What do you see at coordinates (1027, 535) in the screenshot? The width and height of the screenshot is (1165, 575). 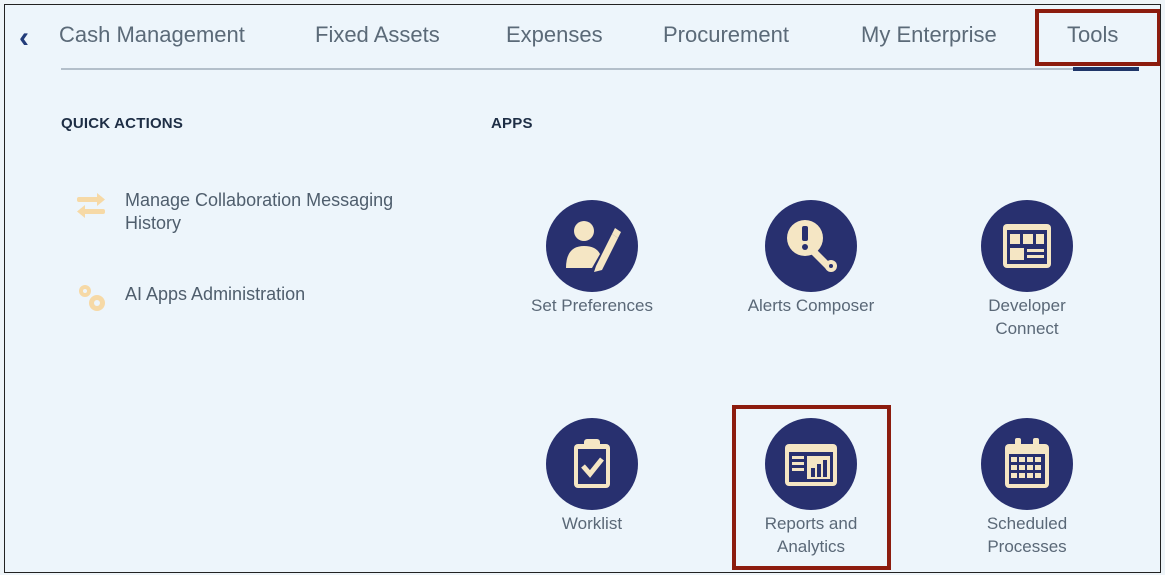 I see `app-label: Scheduled Processes` at bounding box center [1027, 535].